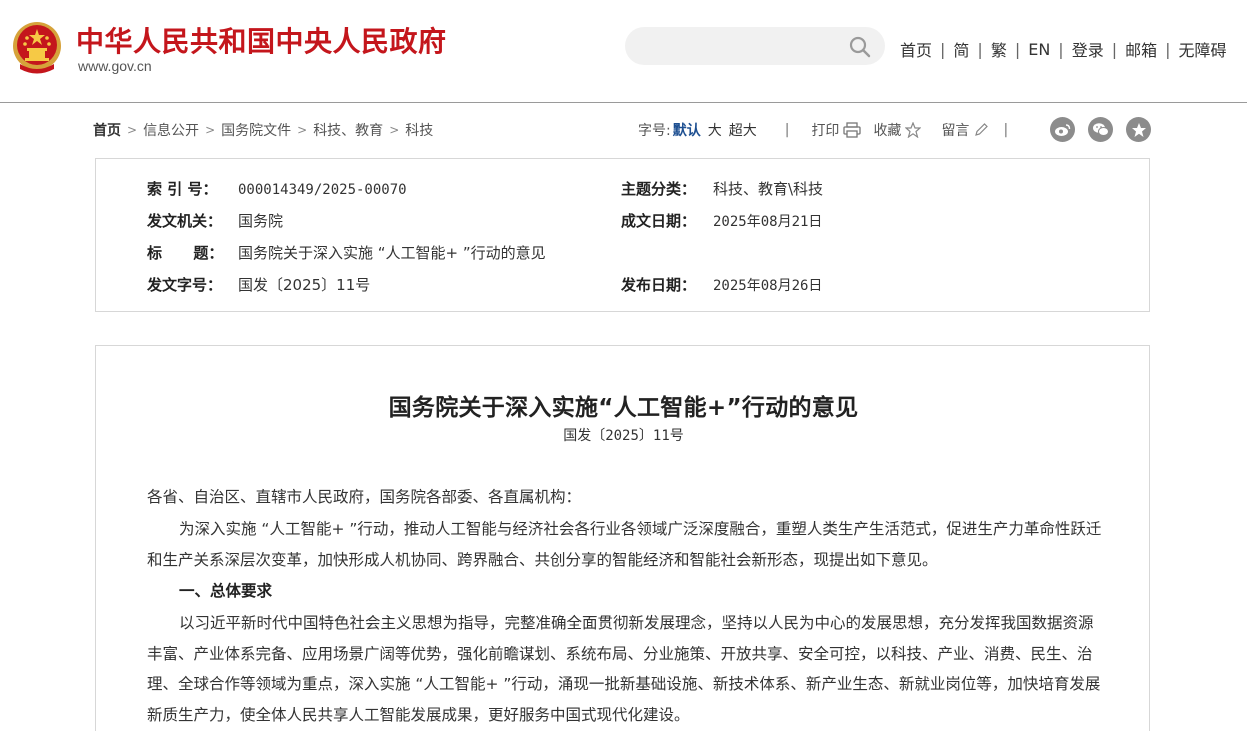  I want to click on nav-mail-link: 邮箱, so click(1141, 49).